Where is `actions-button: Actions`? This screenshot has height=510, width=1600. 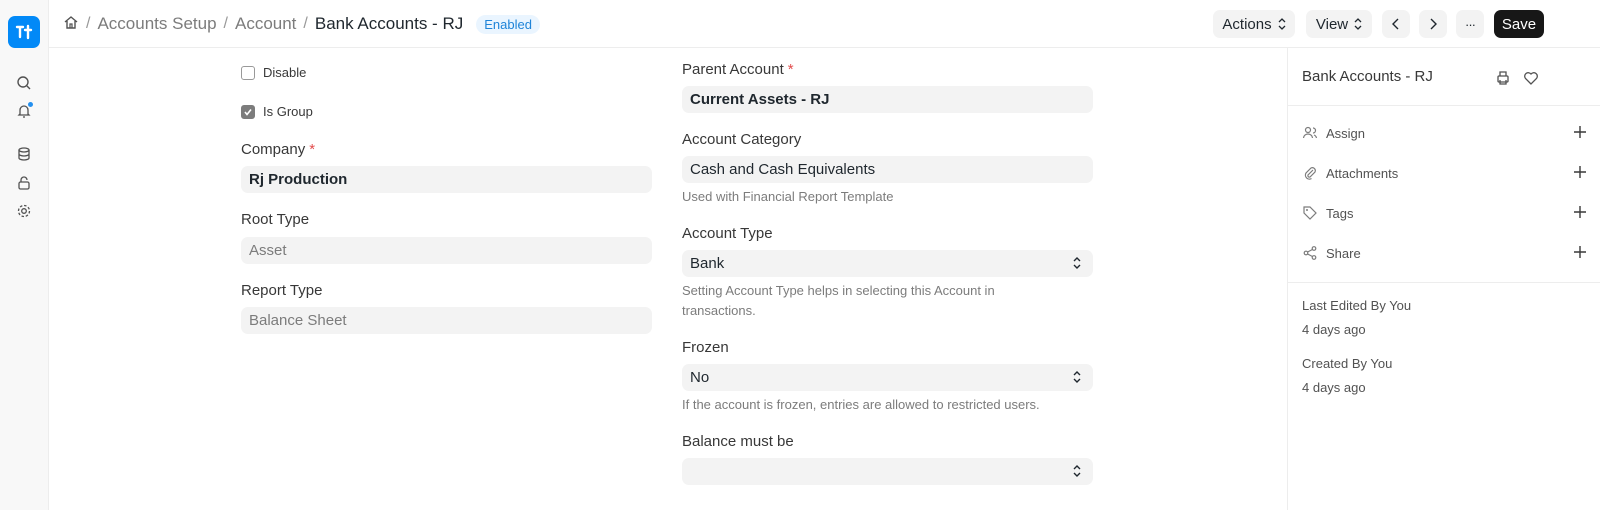 actions-button: Actions is located at coordinates (1254, 24).